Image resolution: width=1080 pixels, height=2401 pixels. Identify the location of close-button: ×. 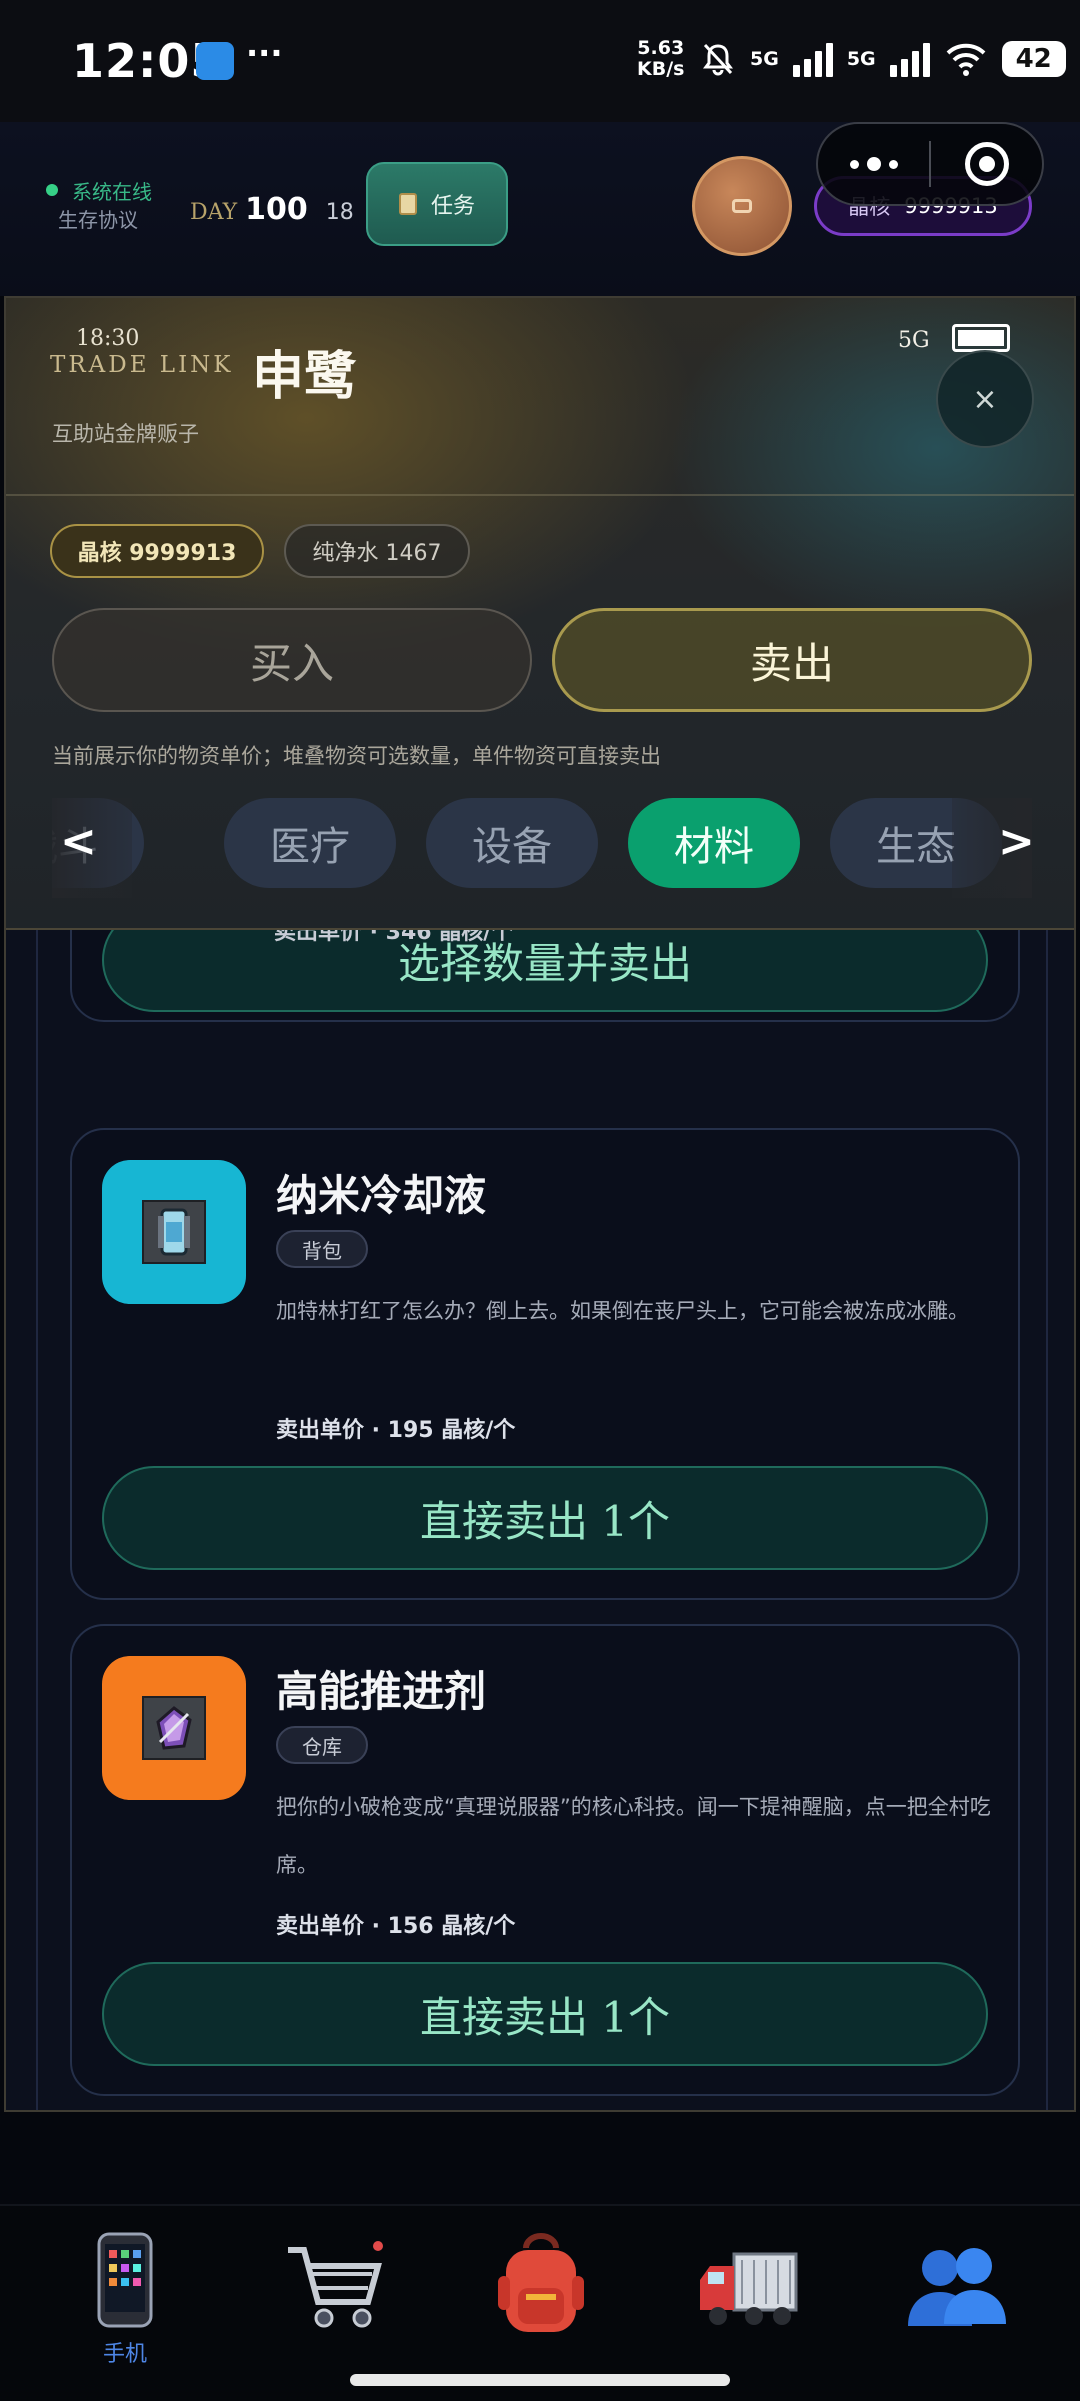
(985, 399).